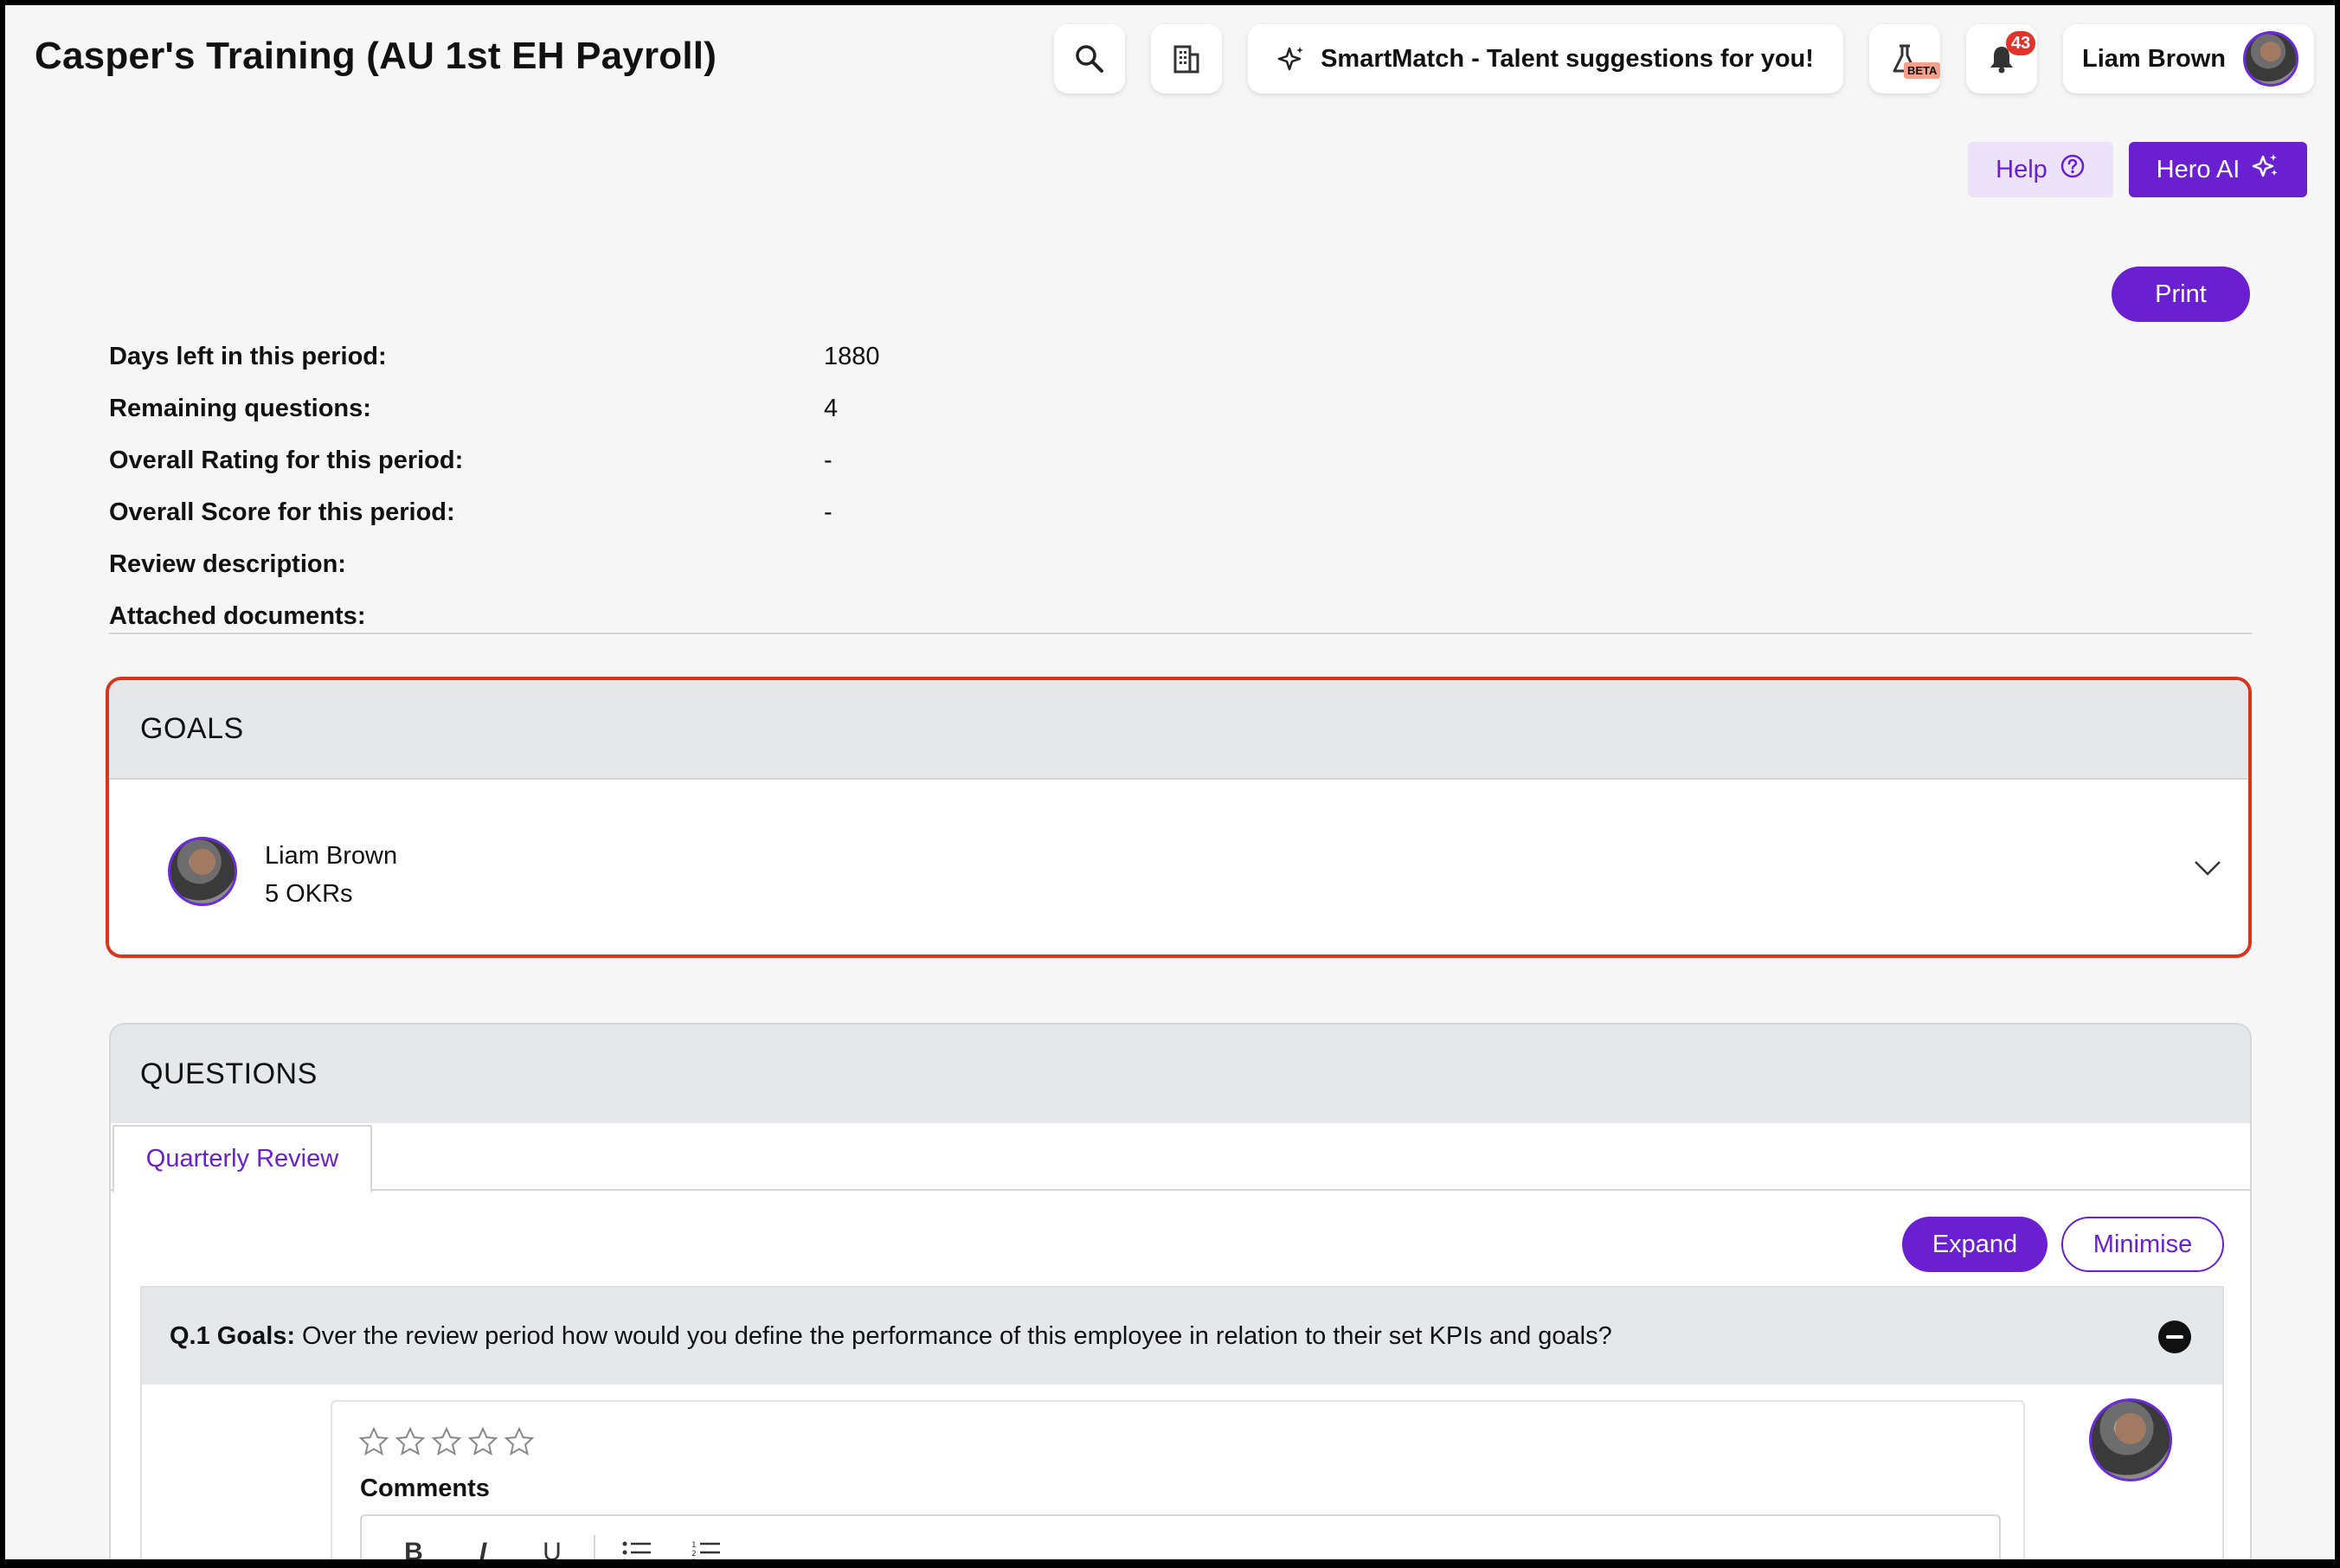 The image size is (2340, 1568). What do you see at coordinates (1180, 356) in the screenshot?
I see `info-row-days-left: Days left in this period: 1880` at bounding box center [1180, 356].